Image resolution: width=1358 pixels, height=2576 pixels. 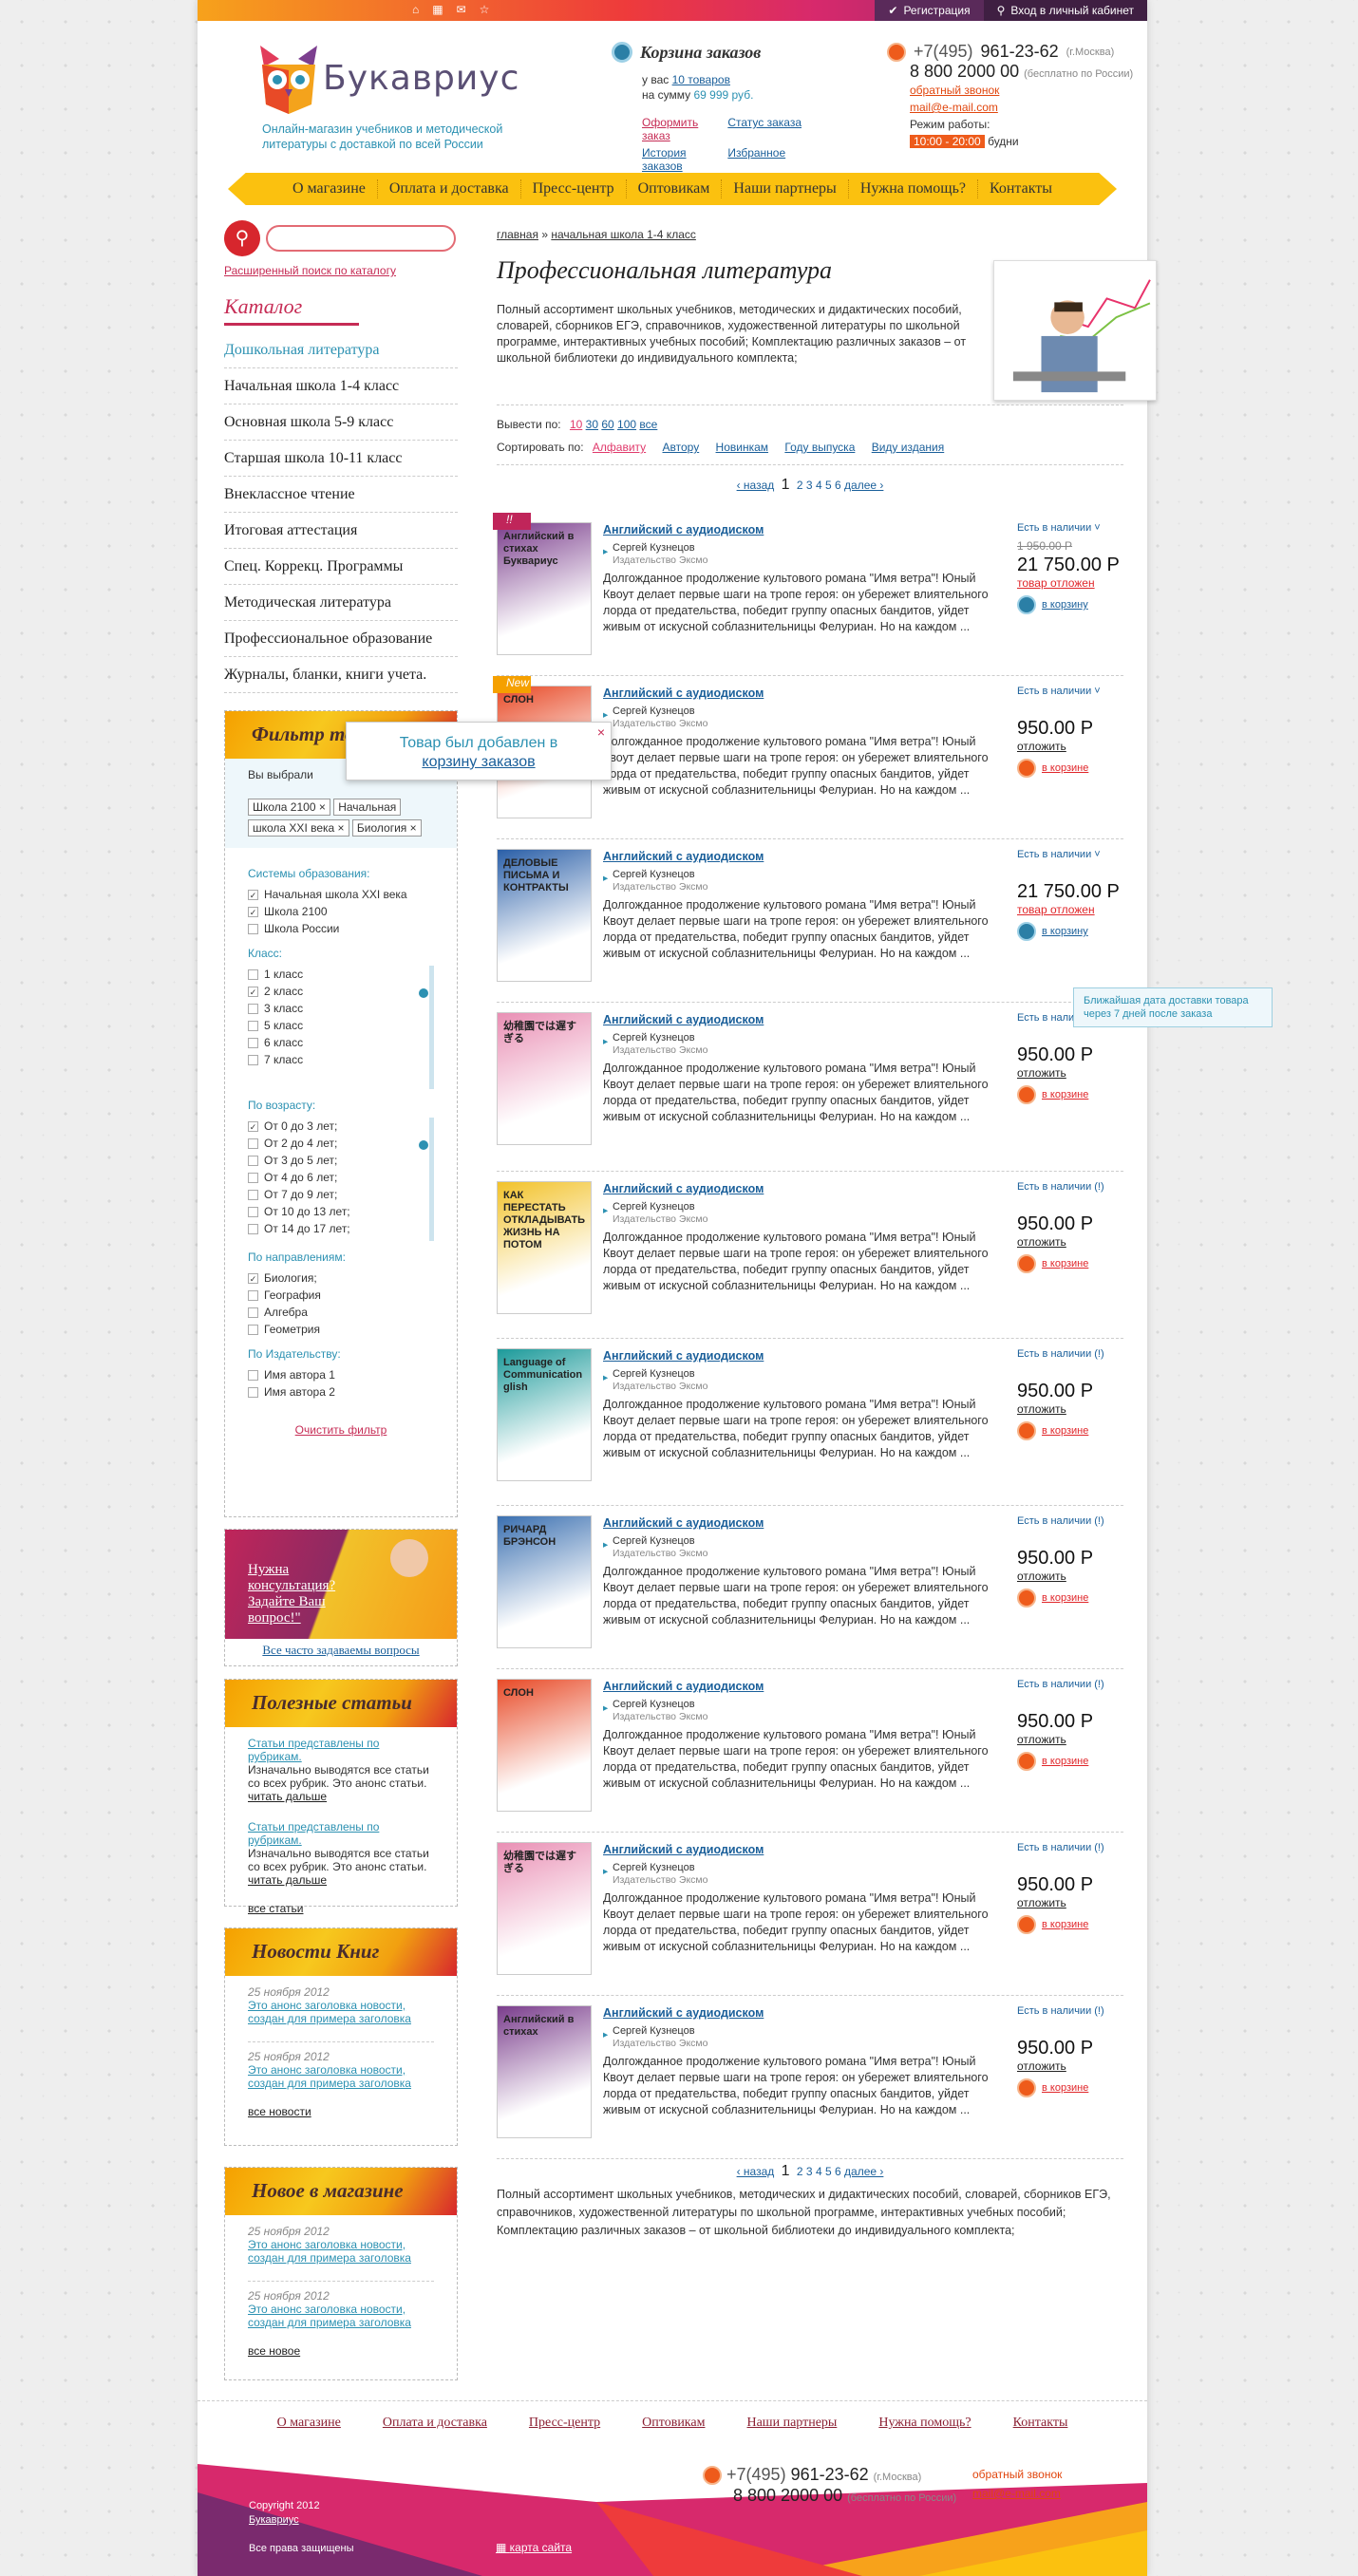 What do you see at coordinates (701, 79) in the screenshot?
I see `cart-count-link: 10 товаров` at bounding box center [701, 79].